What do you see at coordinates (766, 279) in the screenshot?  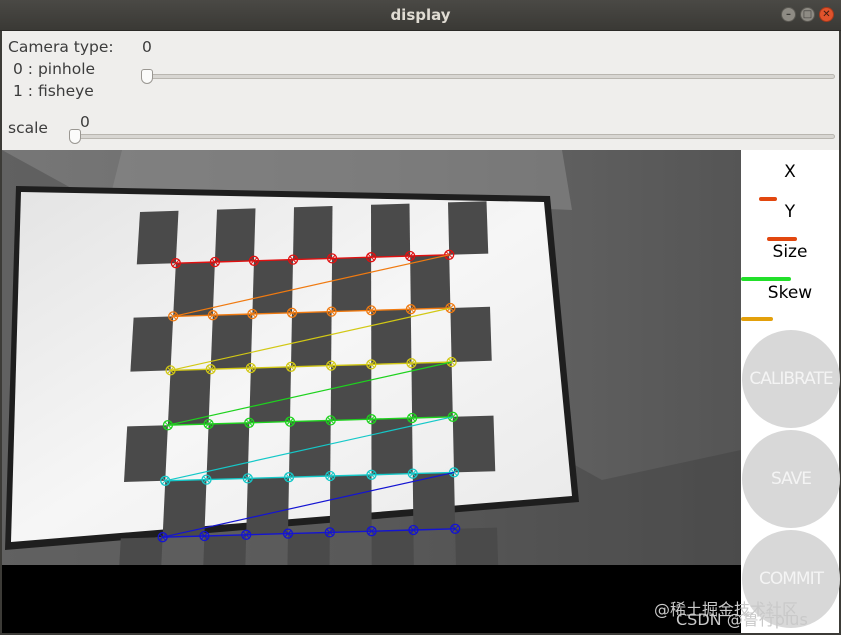 I see `metric-size-bar` at bounding box center [766, 279].